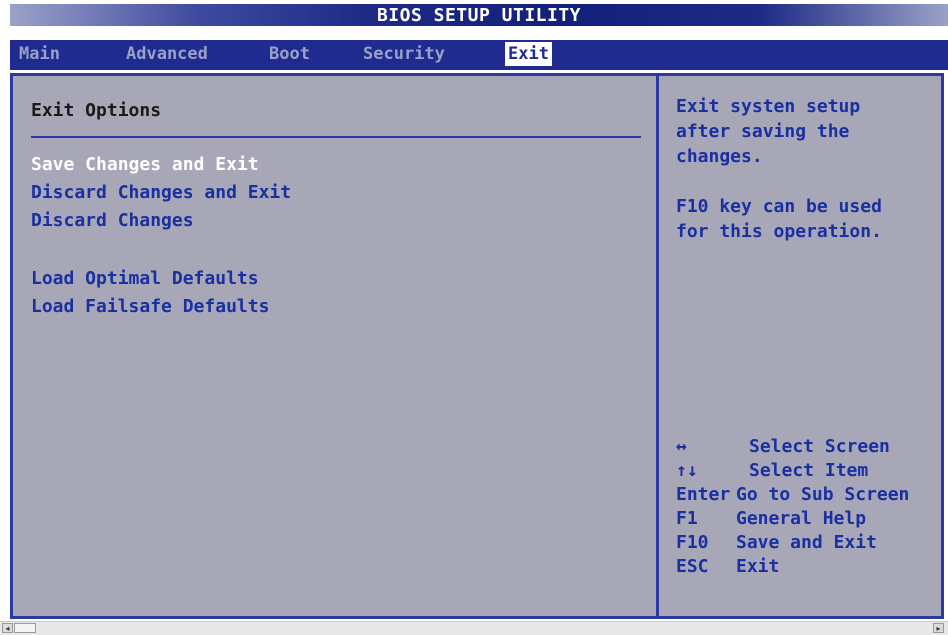 This screenshot has height=635, width=948. I want to click on key-desc: Select Screen, so click(819, 446).